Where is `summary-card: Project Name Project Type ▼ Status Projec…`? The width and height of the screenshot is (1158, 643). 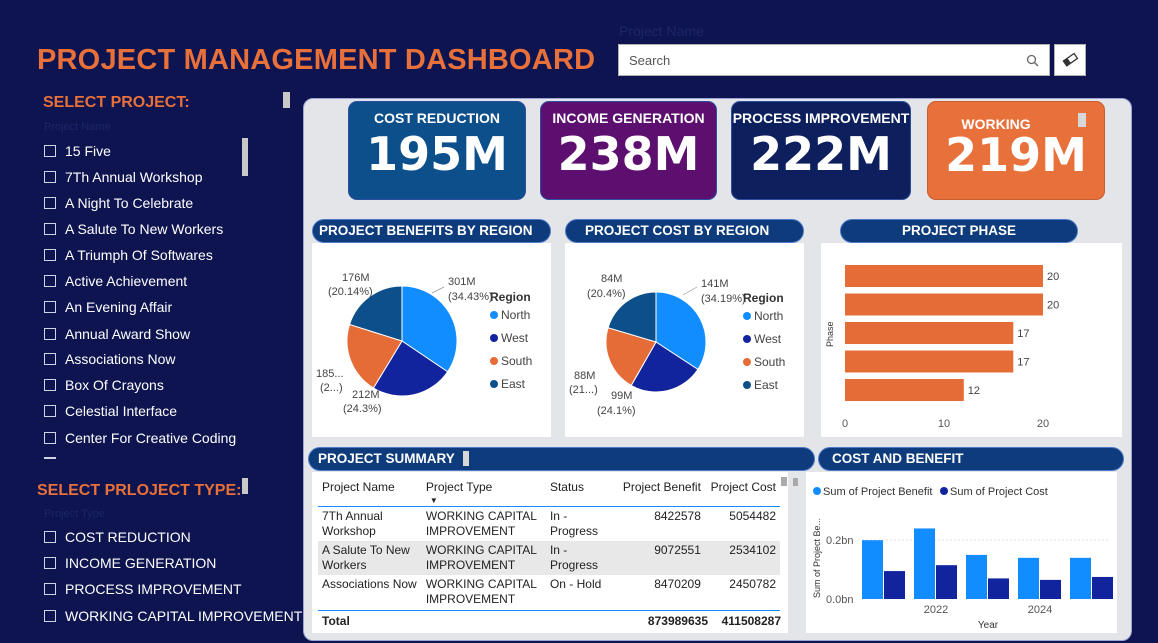
summary-card: Project Name Project Type ▼ Status Projec… is located at coordinates (555, 552).